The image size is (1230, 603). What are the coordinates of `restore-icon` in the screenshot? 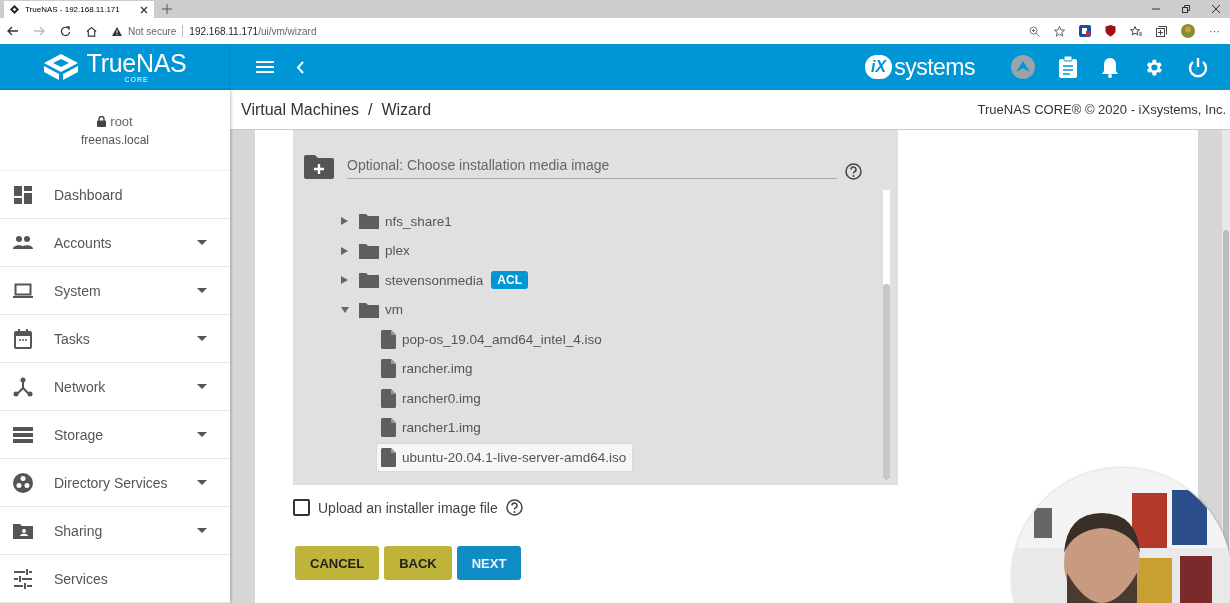 It's located at (1186, 9).